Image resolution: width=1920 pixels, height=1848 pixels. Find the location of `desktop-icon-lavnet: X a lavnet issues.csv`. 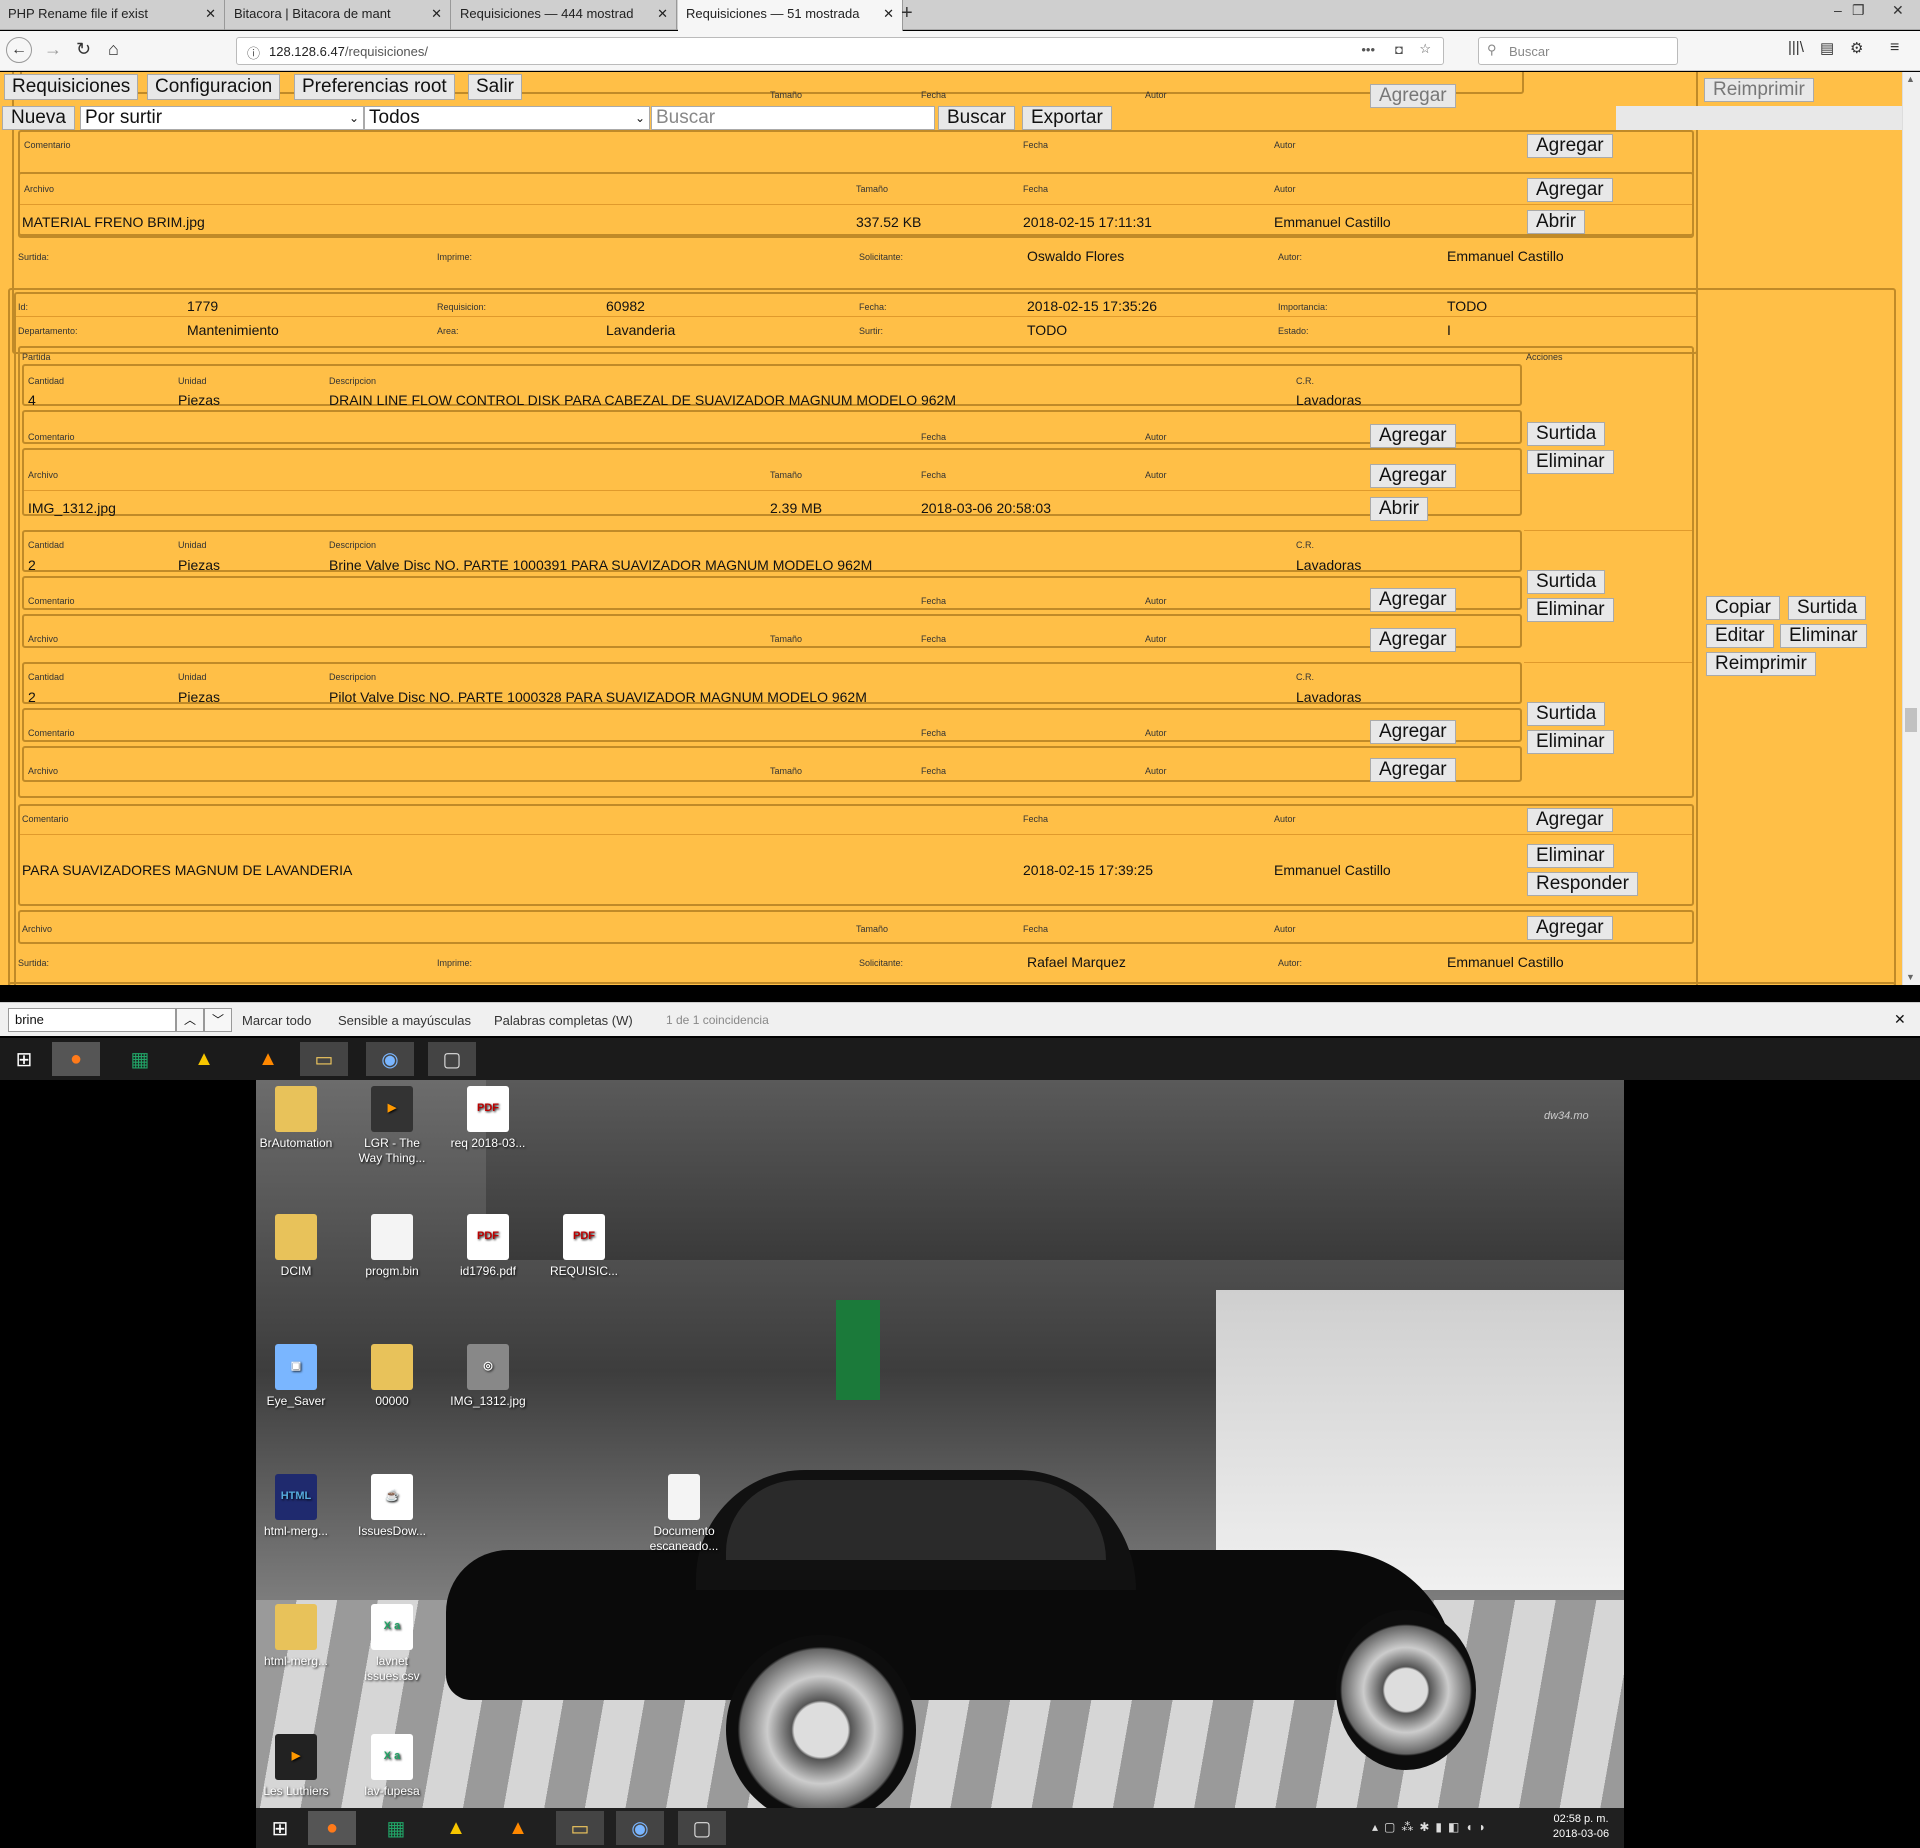

desktop-icon-lavnet: X a lavnet issues.csv is located at coordinates (392, 1644).